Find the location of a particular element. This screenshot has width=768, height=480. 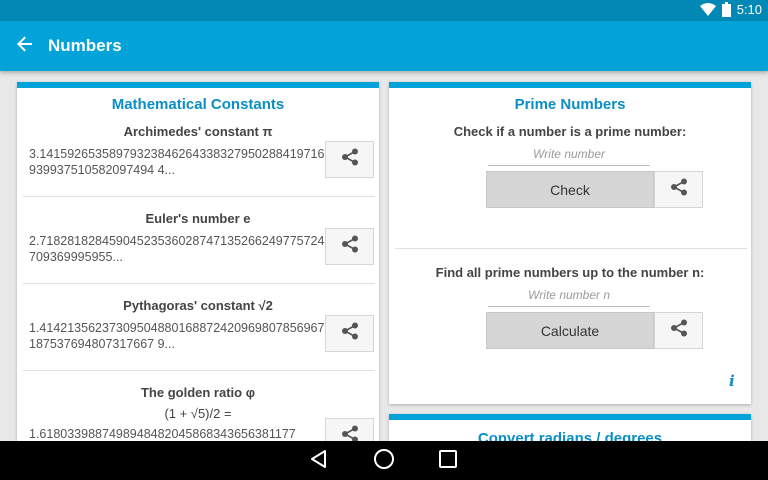

navigation-bar is located at coordinates (384, 460).